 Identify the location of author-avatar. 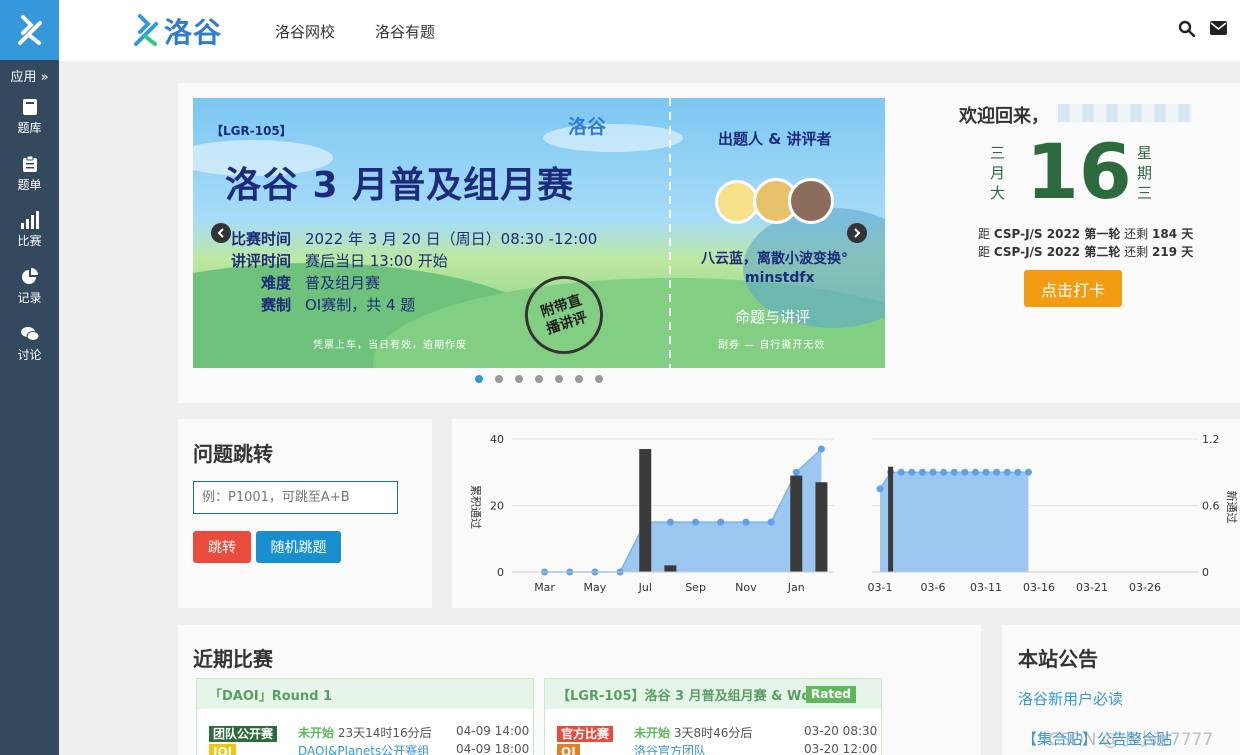
(811, 201).